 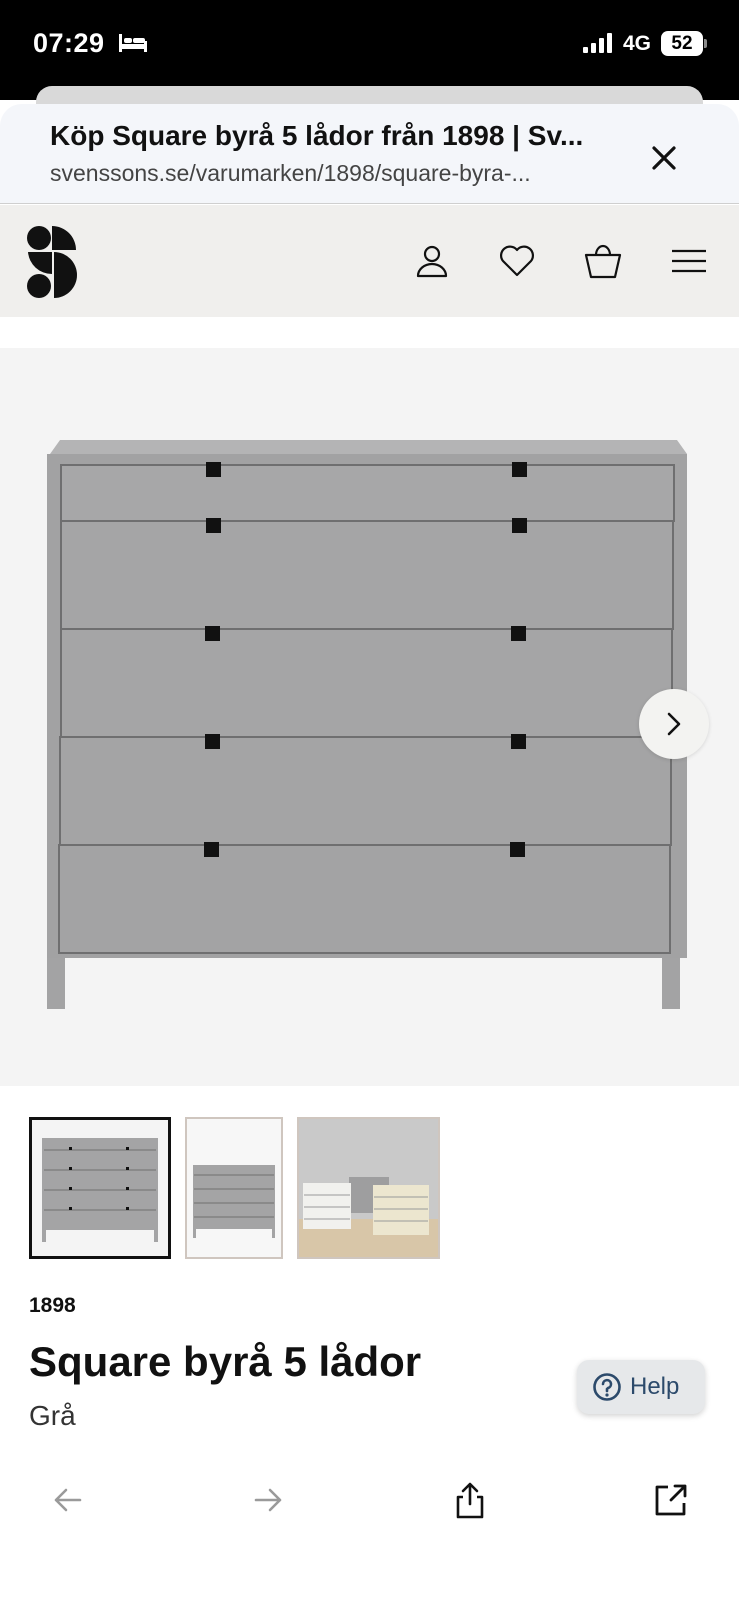 What do you see at coordinates (689, 261) in the screenshot?
I see `menu-icon` at bounding box center [689, 261].